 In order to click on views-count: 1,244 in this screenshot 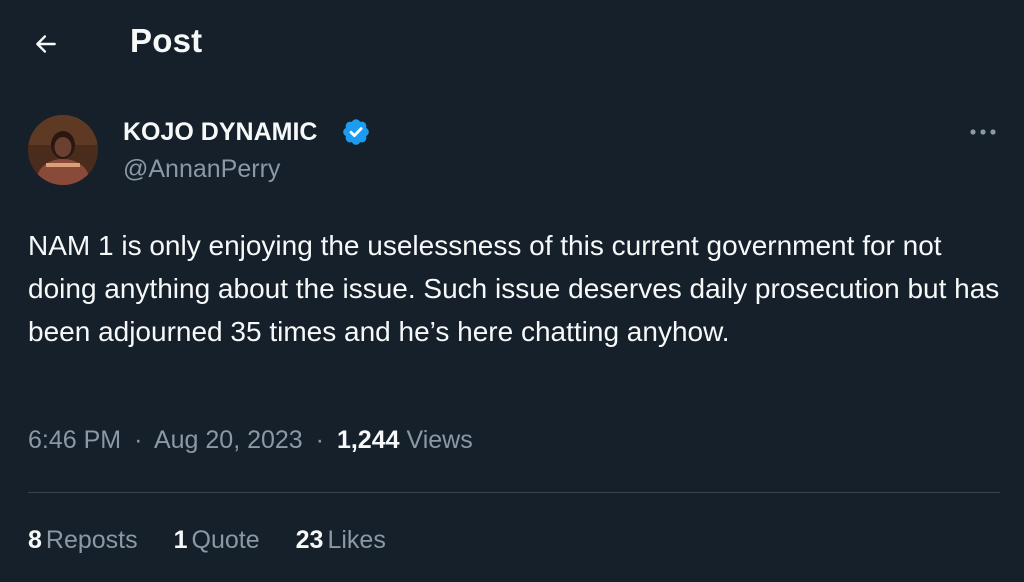, I will do `click(368, 440)`.